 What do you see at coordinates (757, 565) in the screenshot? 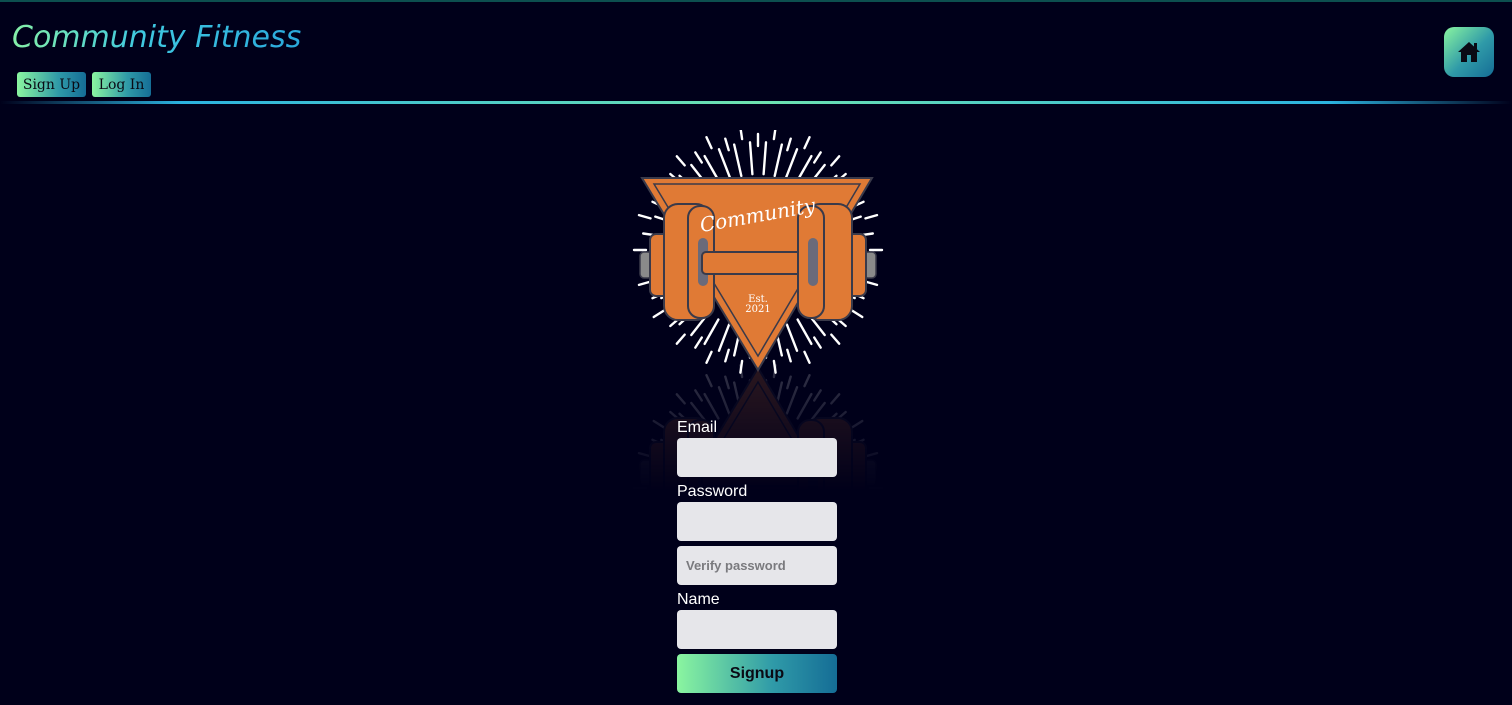
I see `verify-password-field` at bounding box center [757, 565].